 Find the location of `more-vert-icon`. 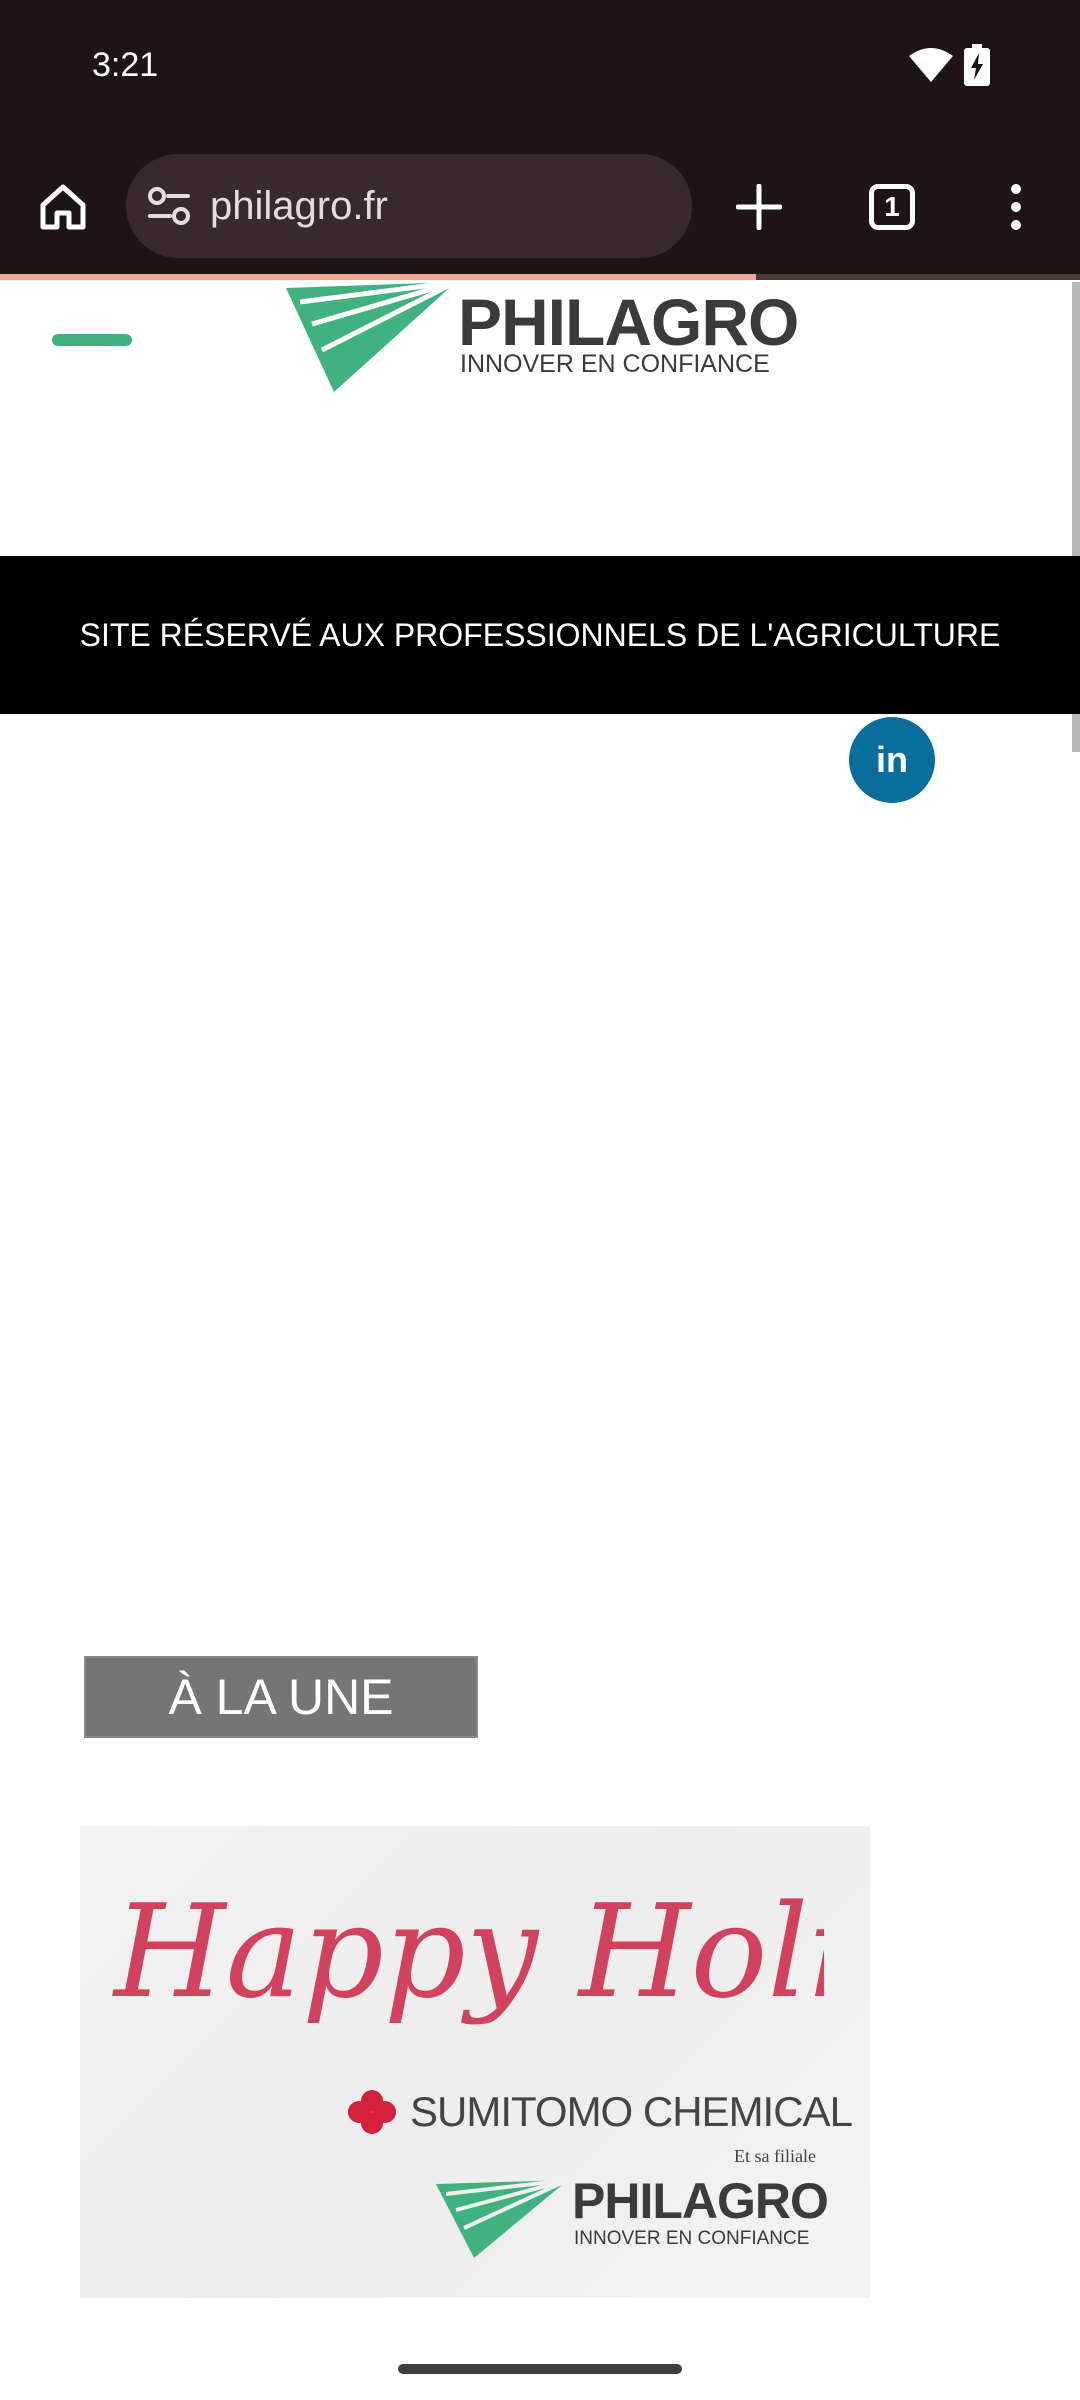

more-vert-icon is located at coordinates (1016, 207).